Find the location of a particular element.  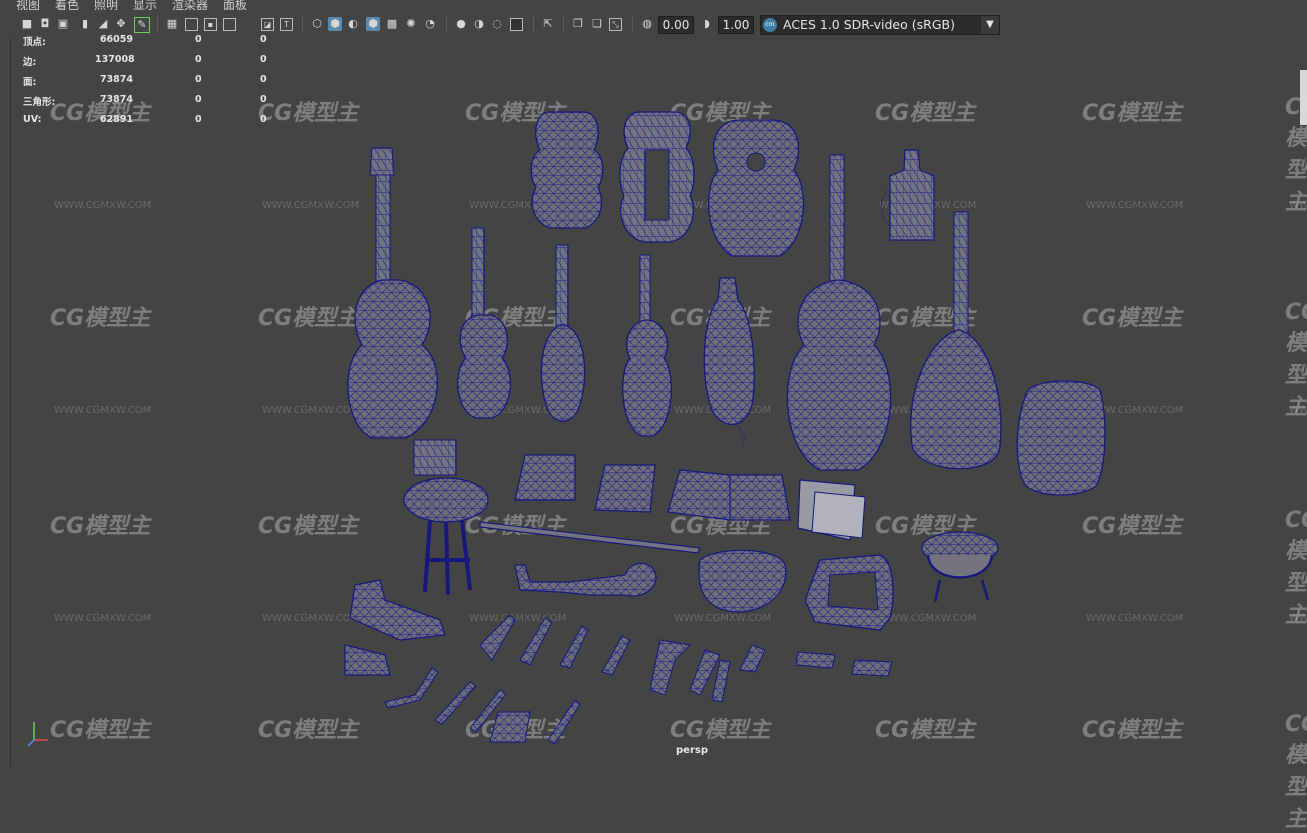

camera-name-label: persp is located at coordinates (692, 750).